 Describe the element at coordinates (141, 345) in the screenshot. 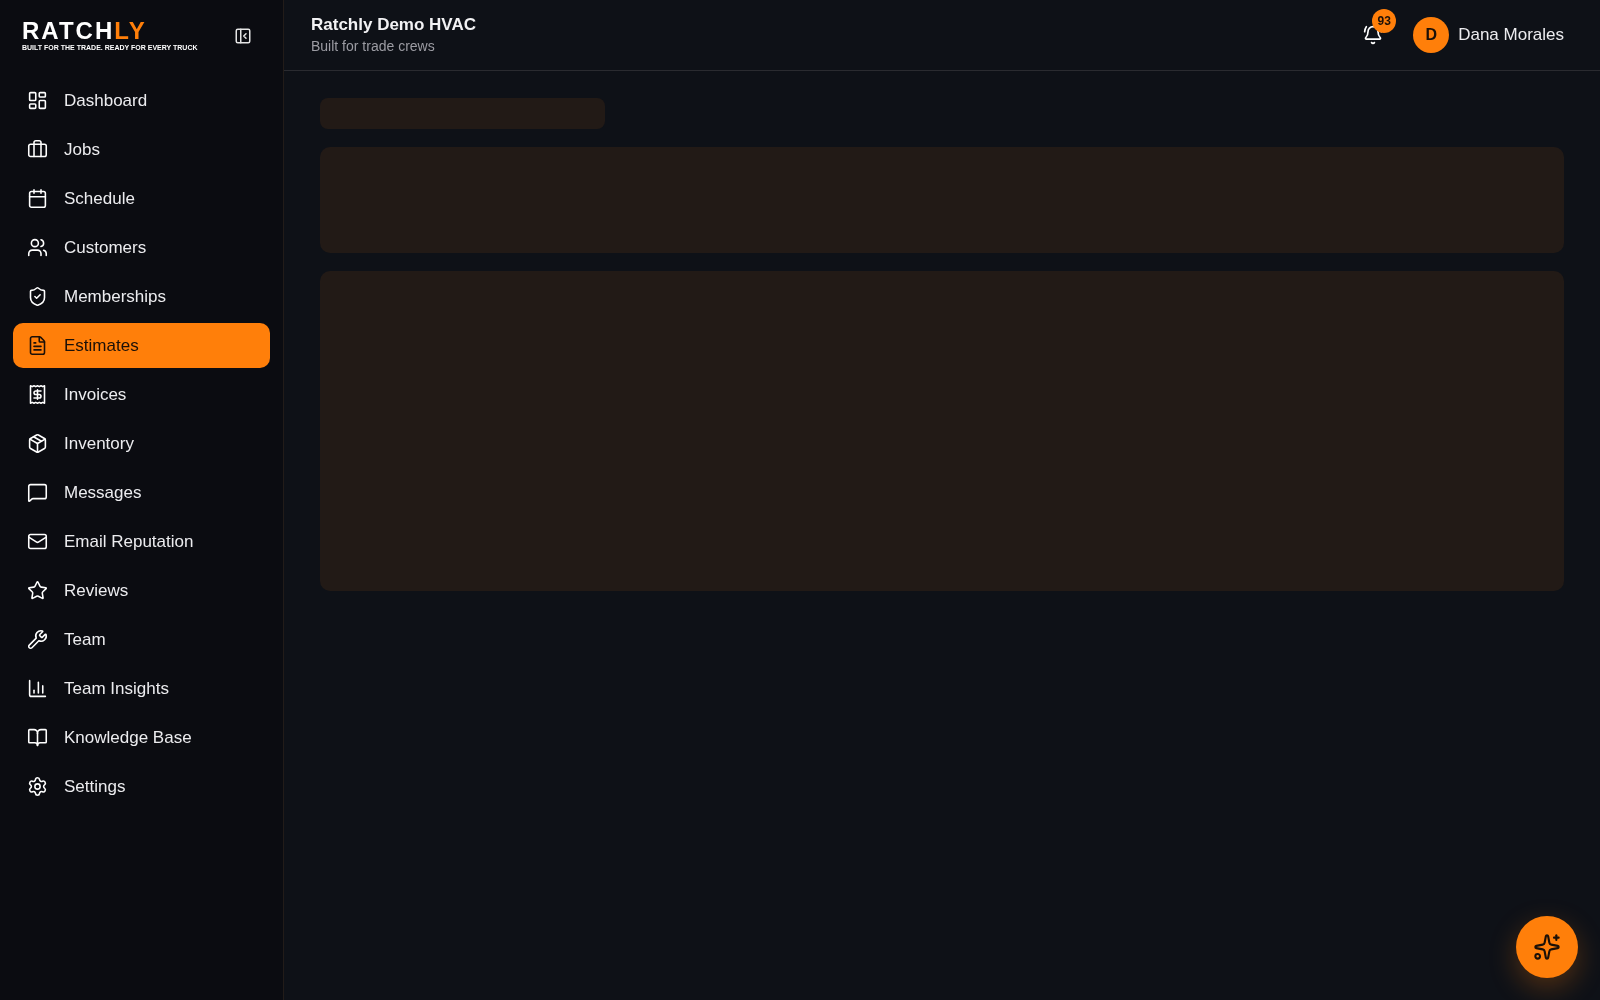

I see `nav-item: Estimates` at that location.